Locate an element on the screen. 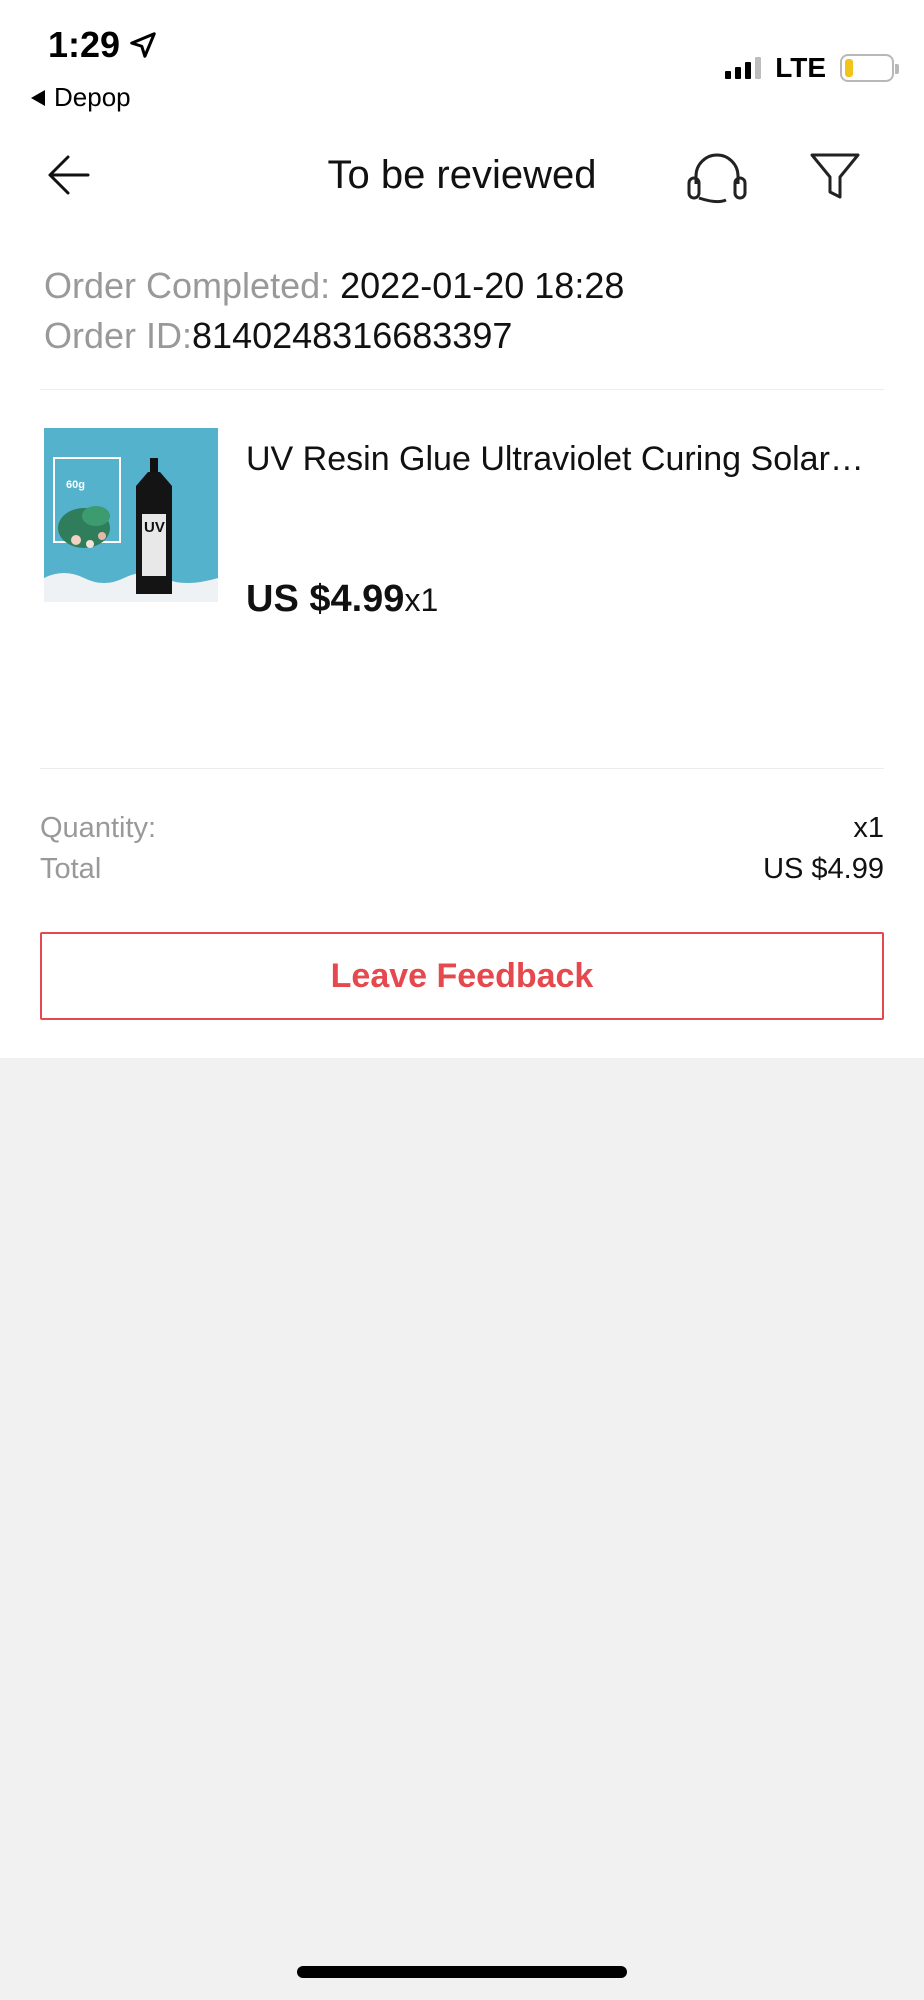 Image resolution: width=924 pixels, height=2000 pixels. image-brand-text: UV is located at coordinates (154, 527).